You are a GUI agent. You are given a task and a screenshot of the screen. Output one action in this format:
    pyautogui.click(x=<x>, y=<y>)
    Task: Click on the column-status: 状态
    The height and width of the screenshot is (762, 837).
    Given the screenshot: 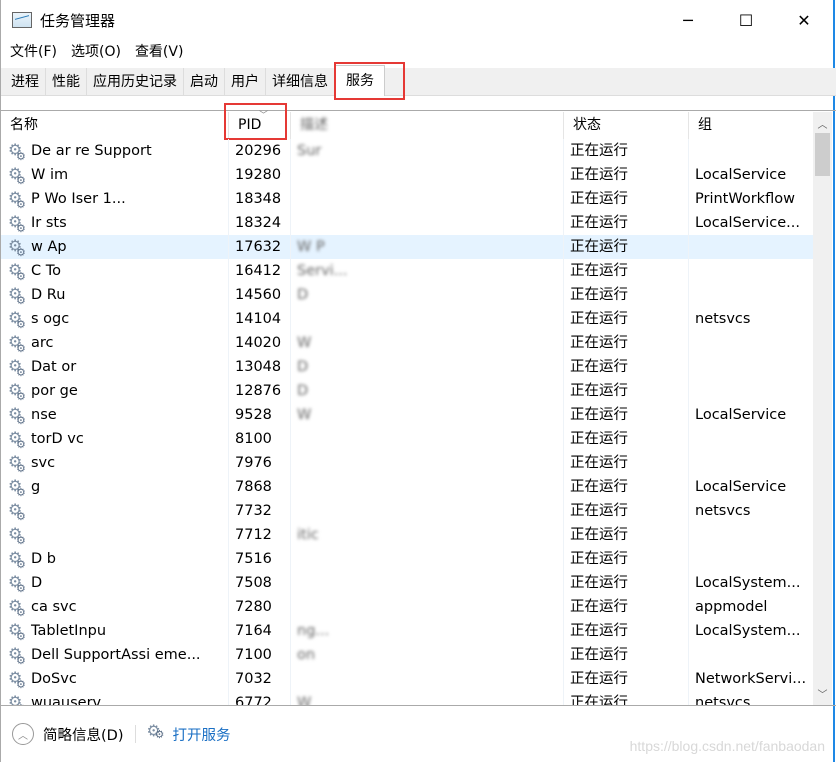 What is the action you would take?
    pyautogui.click(x=626, y=125)
    